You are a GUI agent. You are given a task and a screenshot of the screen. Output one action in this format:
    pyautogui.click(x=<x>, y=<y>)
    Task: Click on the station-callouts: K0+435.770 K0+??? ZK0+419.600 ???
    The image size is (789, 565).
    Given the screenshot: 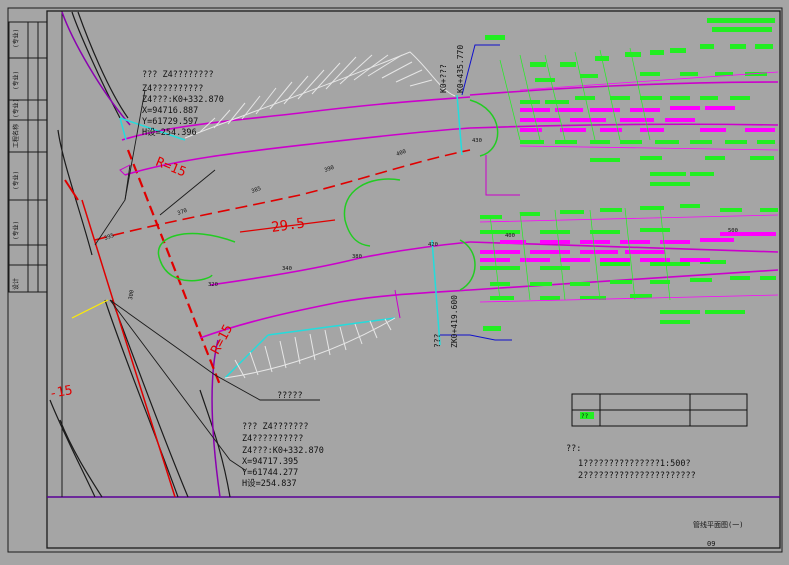 What is the action you would take?
    pyautogui.click(x=449, y=196)
    